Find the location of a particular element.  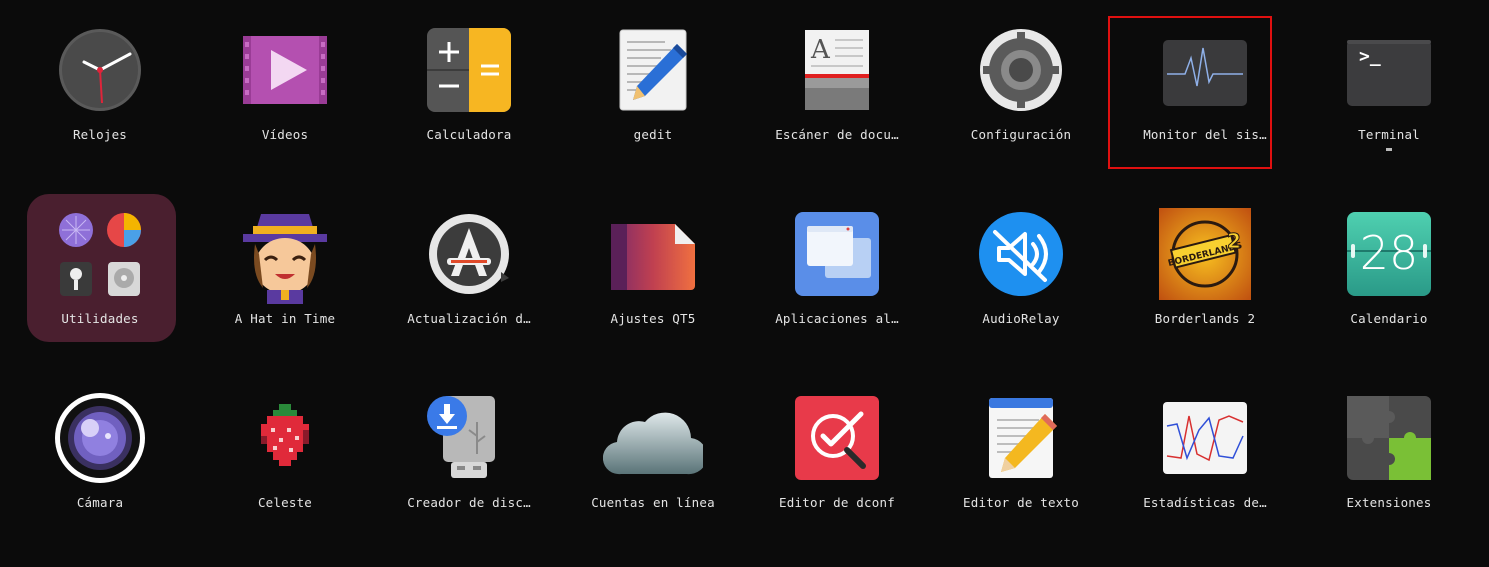

app-label: Calendario is located at coordinates (1389, 318).